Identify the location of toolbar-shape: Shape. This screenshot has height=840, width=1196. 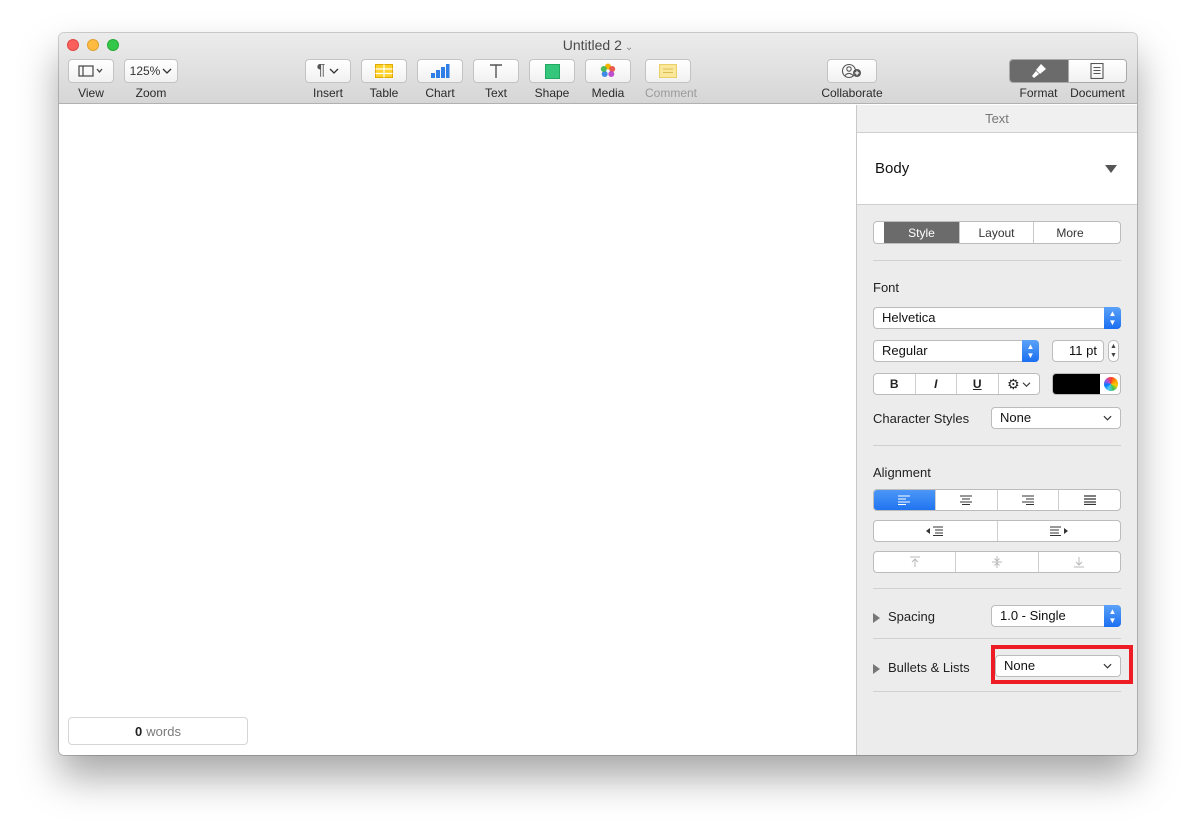
(552, 79).